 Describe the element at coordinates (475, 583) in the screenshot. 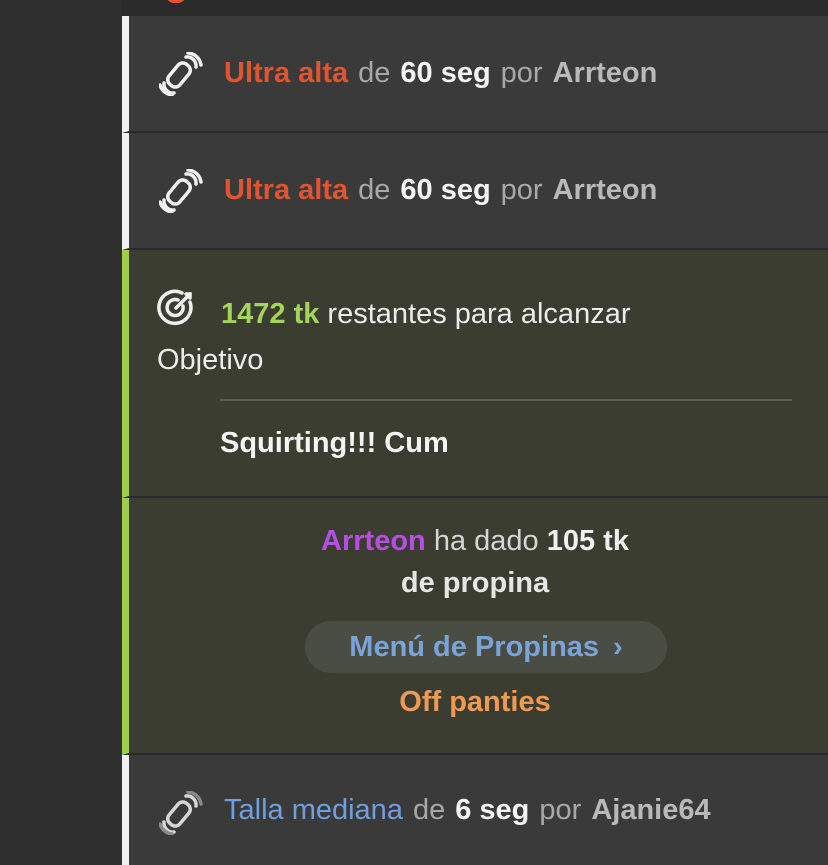

I see `tip-suffix: de propina` at that location.